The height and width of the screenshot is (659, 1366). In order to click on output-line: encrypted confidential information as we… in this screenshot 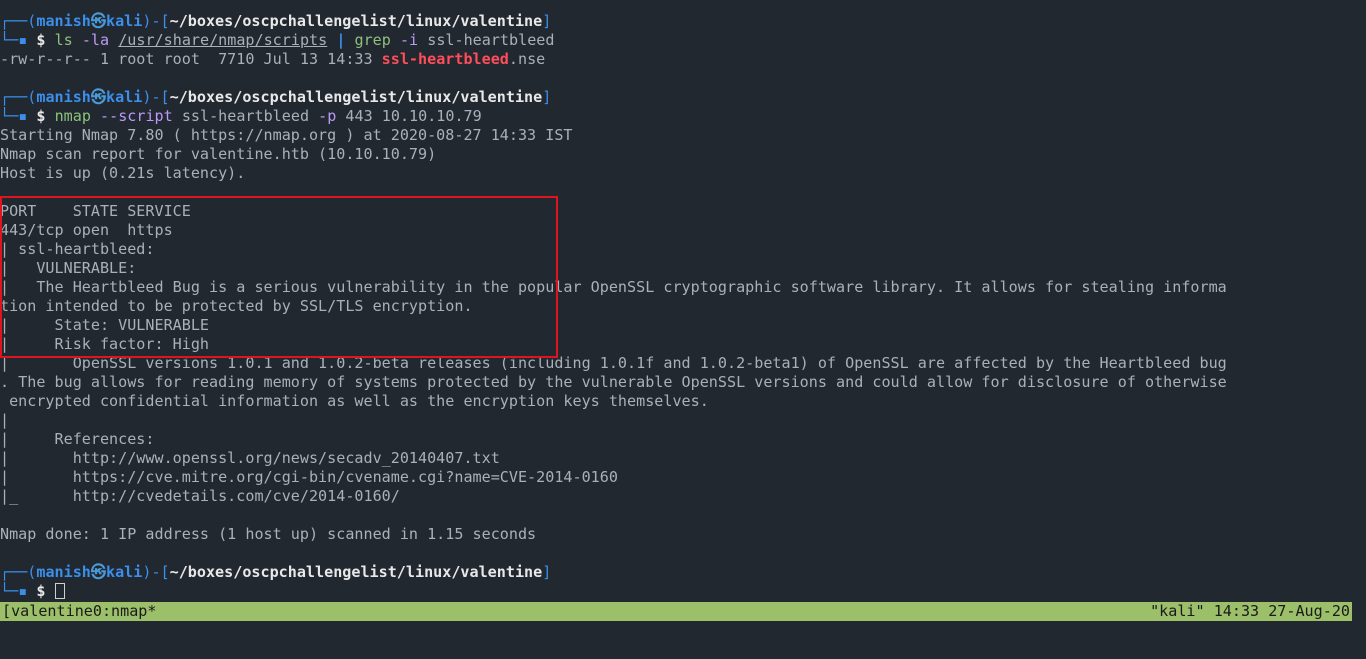, I will do `click(354, 401)`.